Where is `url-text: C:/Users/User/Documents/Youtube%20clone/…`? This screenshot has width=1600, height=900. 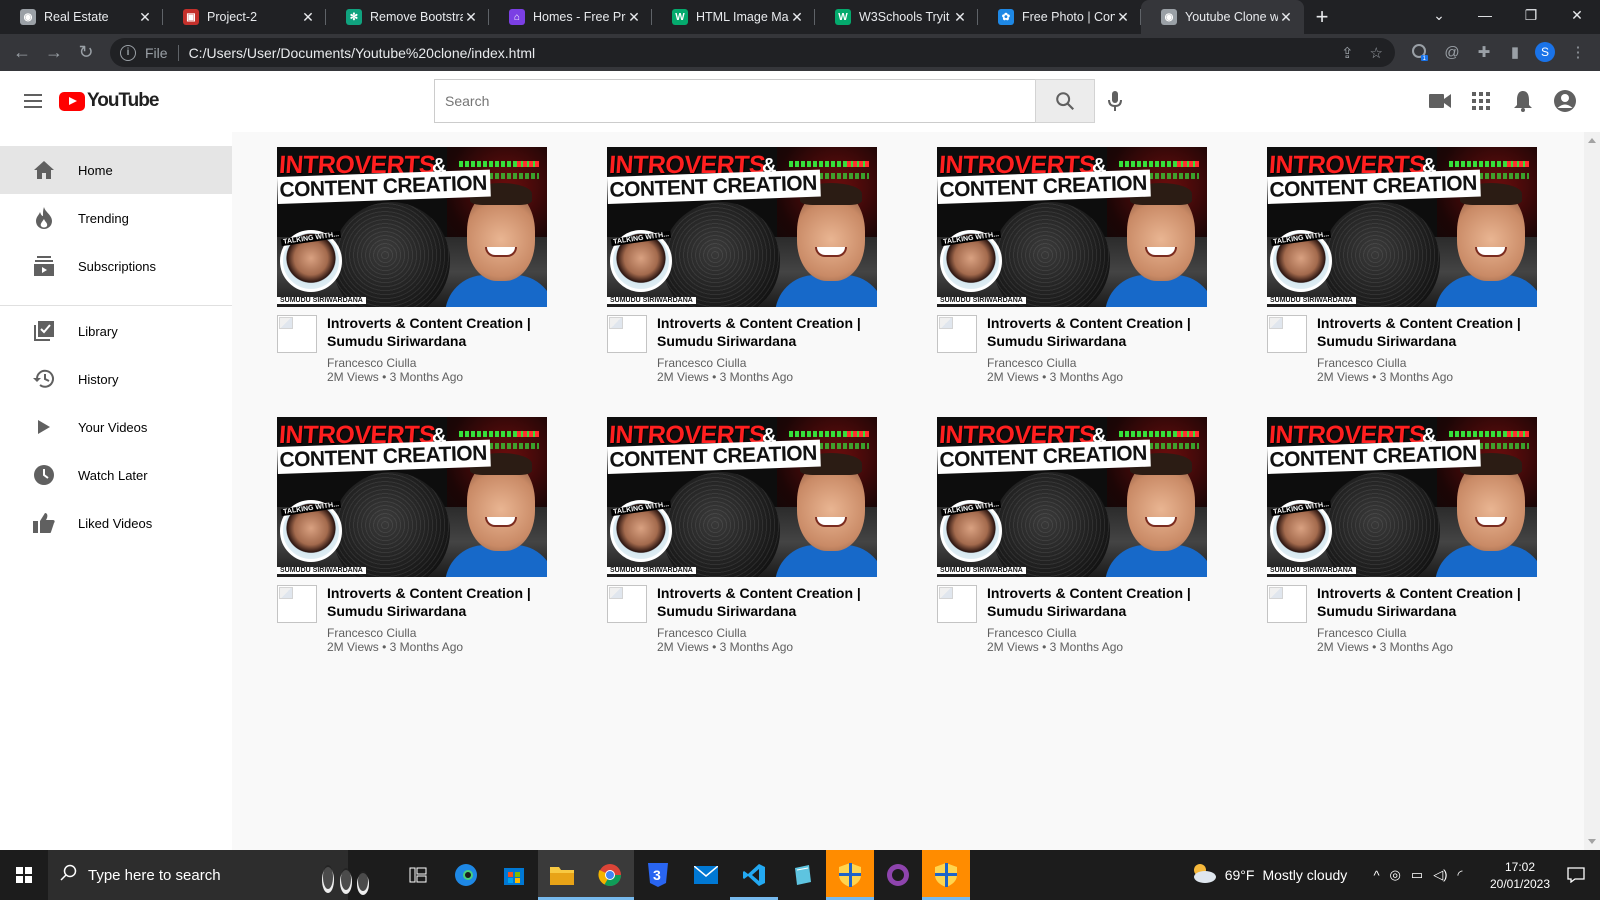
url-text: C:/Users/User/Documents/Youtube%20clone/… is located at coordinates (362, 53).